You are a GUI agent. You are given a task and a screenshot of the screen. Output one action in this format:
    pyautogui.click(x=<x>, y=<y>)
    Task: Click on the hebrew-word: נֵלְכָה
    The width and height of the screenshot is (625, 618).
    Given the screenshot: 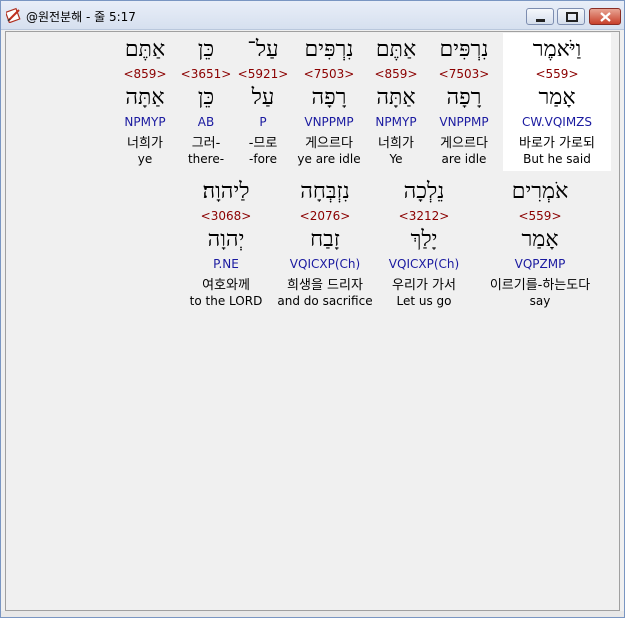 What is the action you would take?
    pyautogui.click(x=424, y=191)
    